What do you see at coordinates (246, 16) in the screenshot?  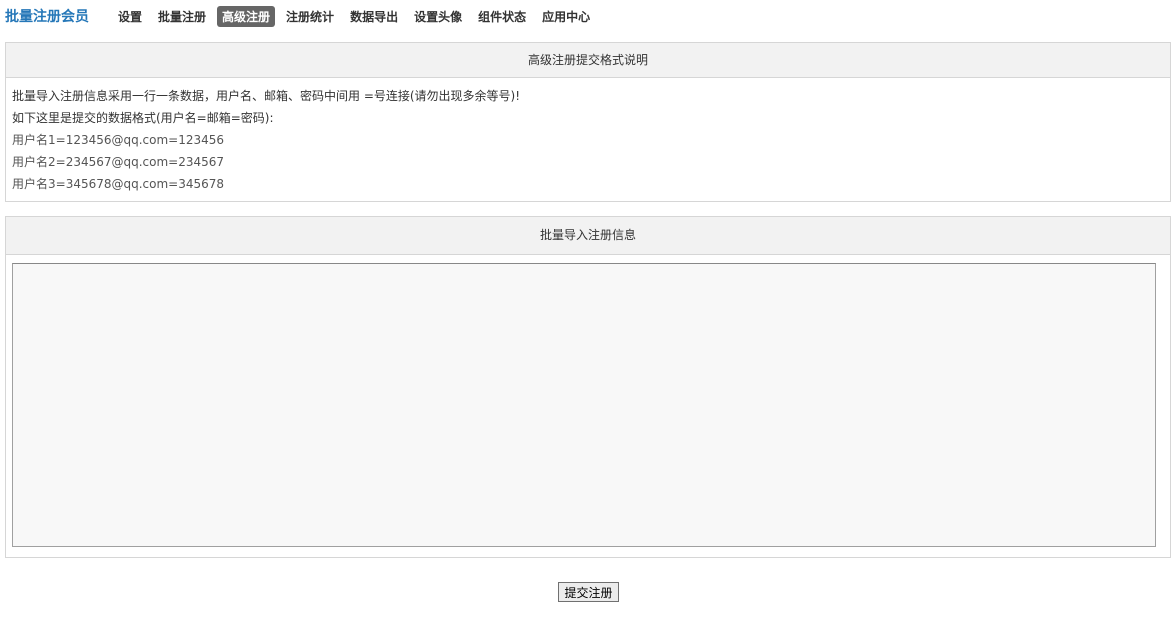 I see `nav-advanced-register: 高级注册` at bounding box center [246, 16].